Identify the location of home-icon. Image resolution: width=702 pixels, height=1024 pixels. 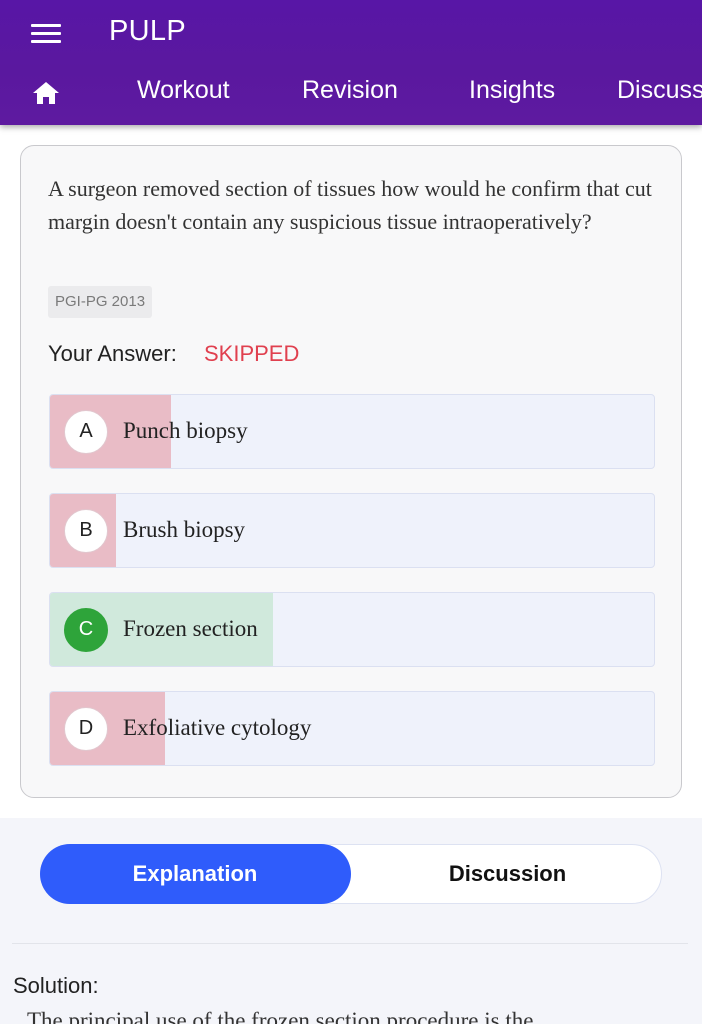
(46, 93).